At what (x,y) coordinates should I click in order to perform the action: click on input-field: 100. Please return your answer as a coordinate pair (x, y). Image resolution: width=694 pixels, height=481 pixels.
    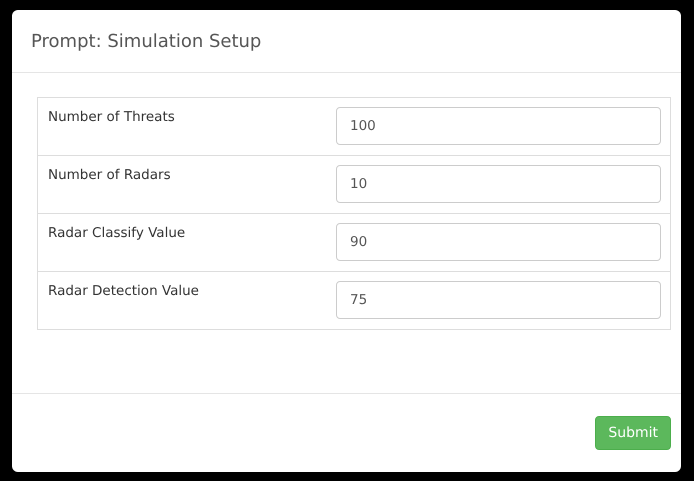
    Looking at the image, I should click on (498, 126).